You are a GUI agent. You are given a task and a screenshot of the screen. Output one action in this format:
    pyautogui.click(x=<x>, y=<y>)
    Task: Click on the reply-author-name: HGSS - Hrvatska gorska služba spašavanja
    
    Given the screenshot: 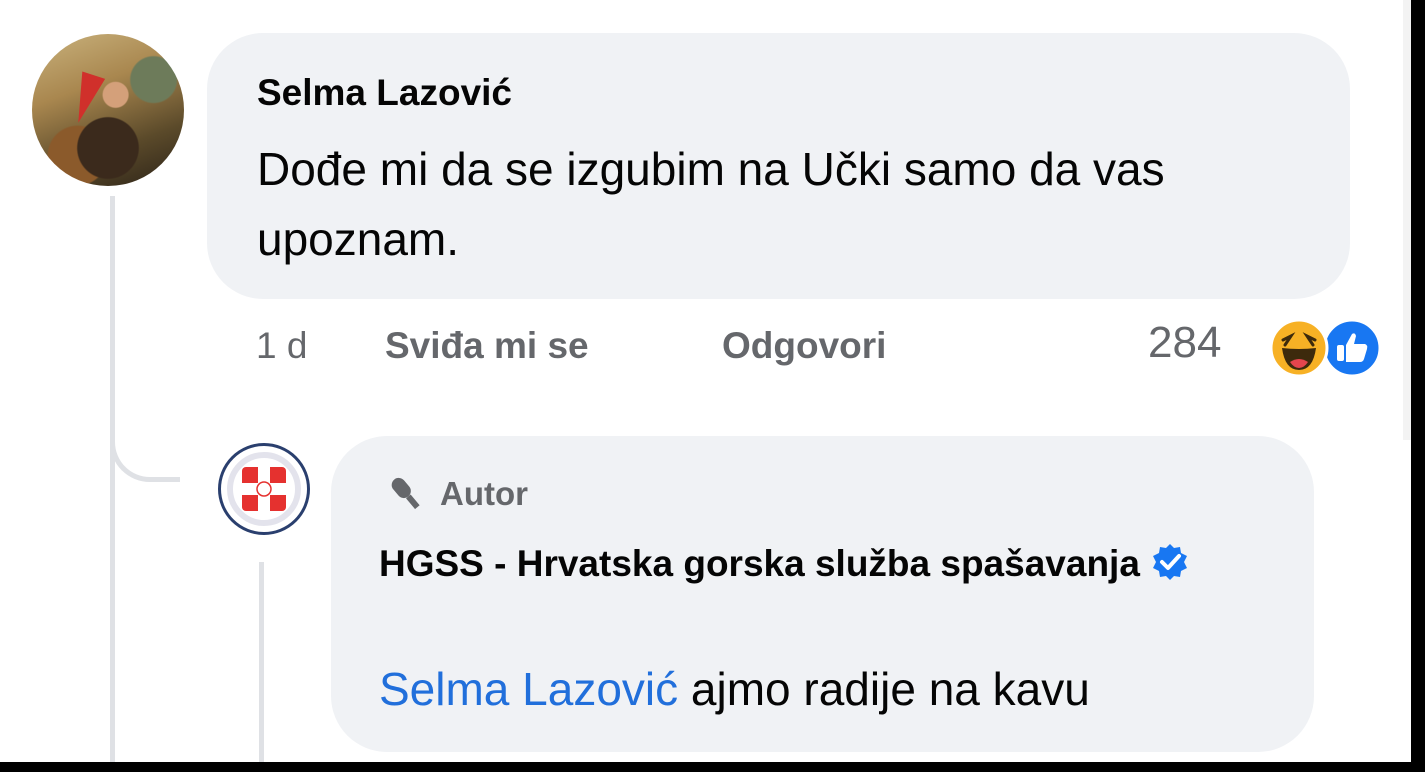 What is the action you would take?
    pyautogui.click(x=759, y=563)
    